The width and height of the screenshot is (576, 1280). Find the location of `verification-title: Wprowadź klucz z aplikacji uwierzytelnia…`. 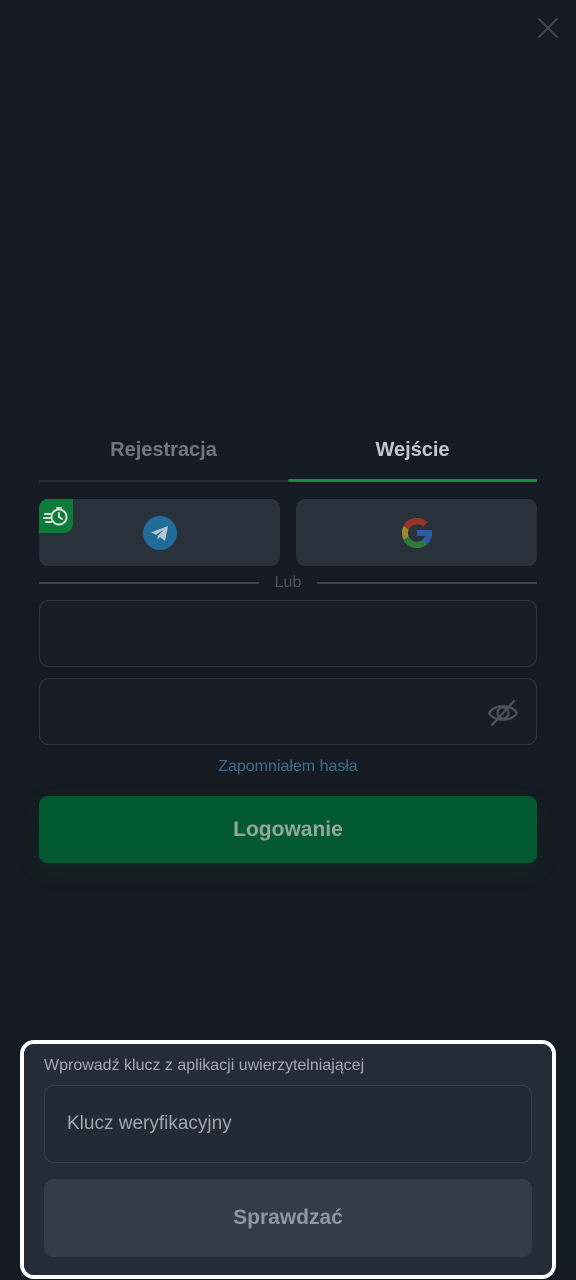

verification-title: Wprowadź klucz z aplikacji uwierzytelnia… is located at coordinates (204, 1065).